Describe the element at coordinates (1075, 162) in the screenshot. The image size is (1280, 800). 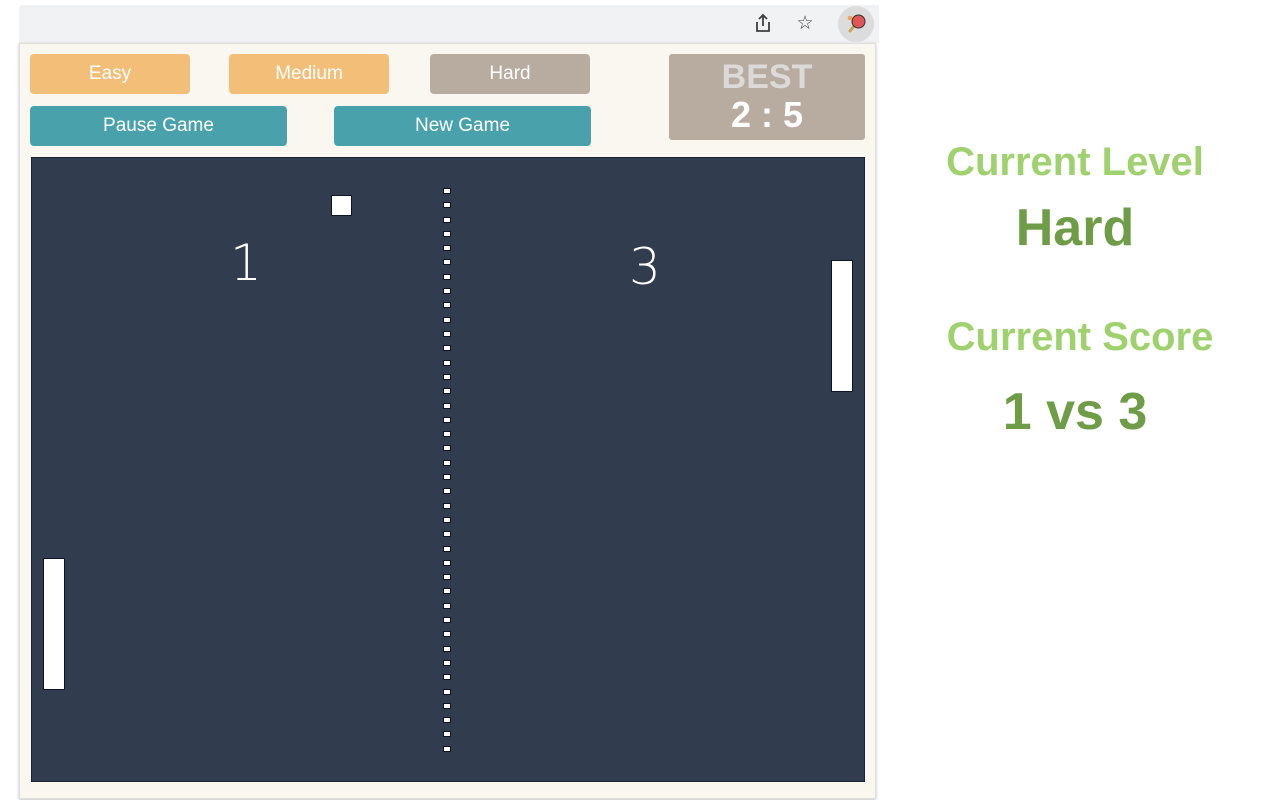
I see `current-level-label: Current Level` at that location.